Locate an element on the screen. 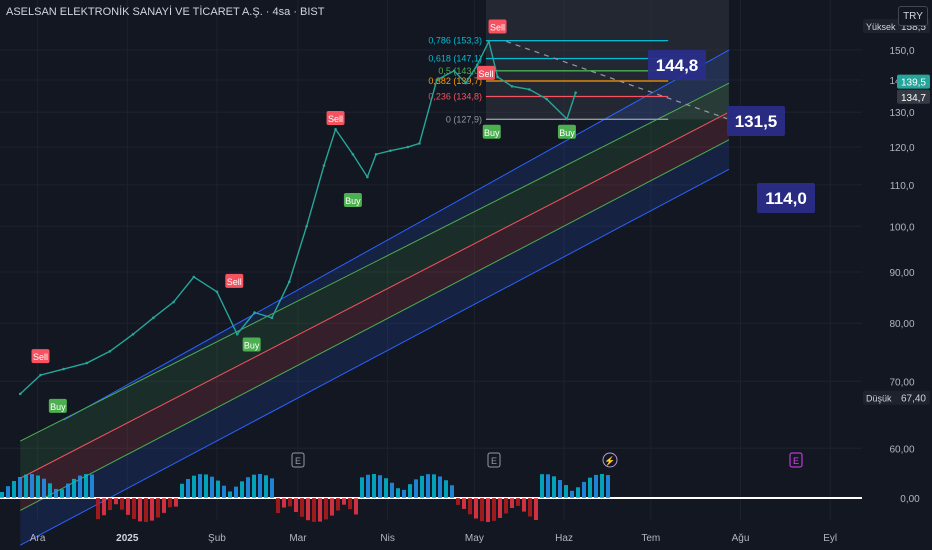  fib-level-label: 0,786 (153,3) is located at coordinates (455, 41).